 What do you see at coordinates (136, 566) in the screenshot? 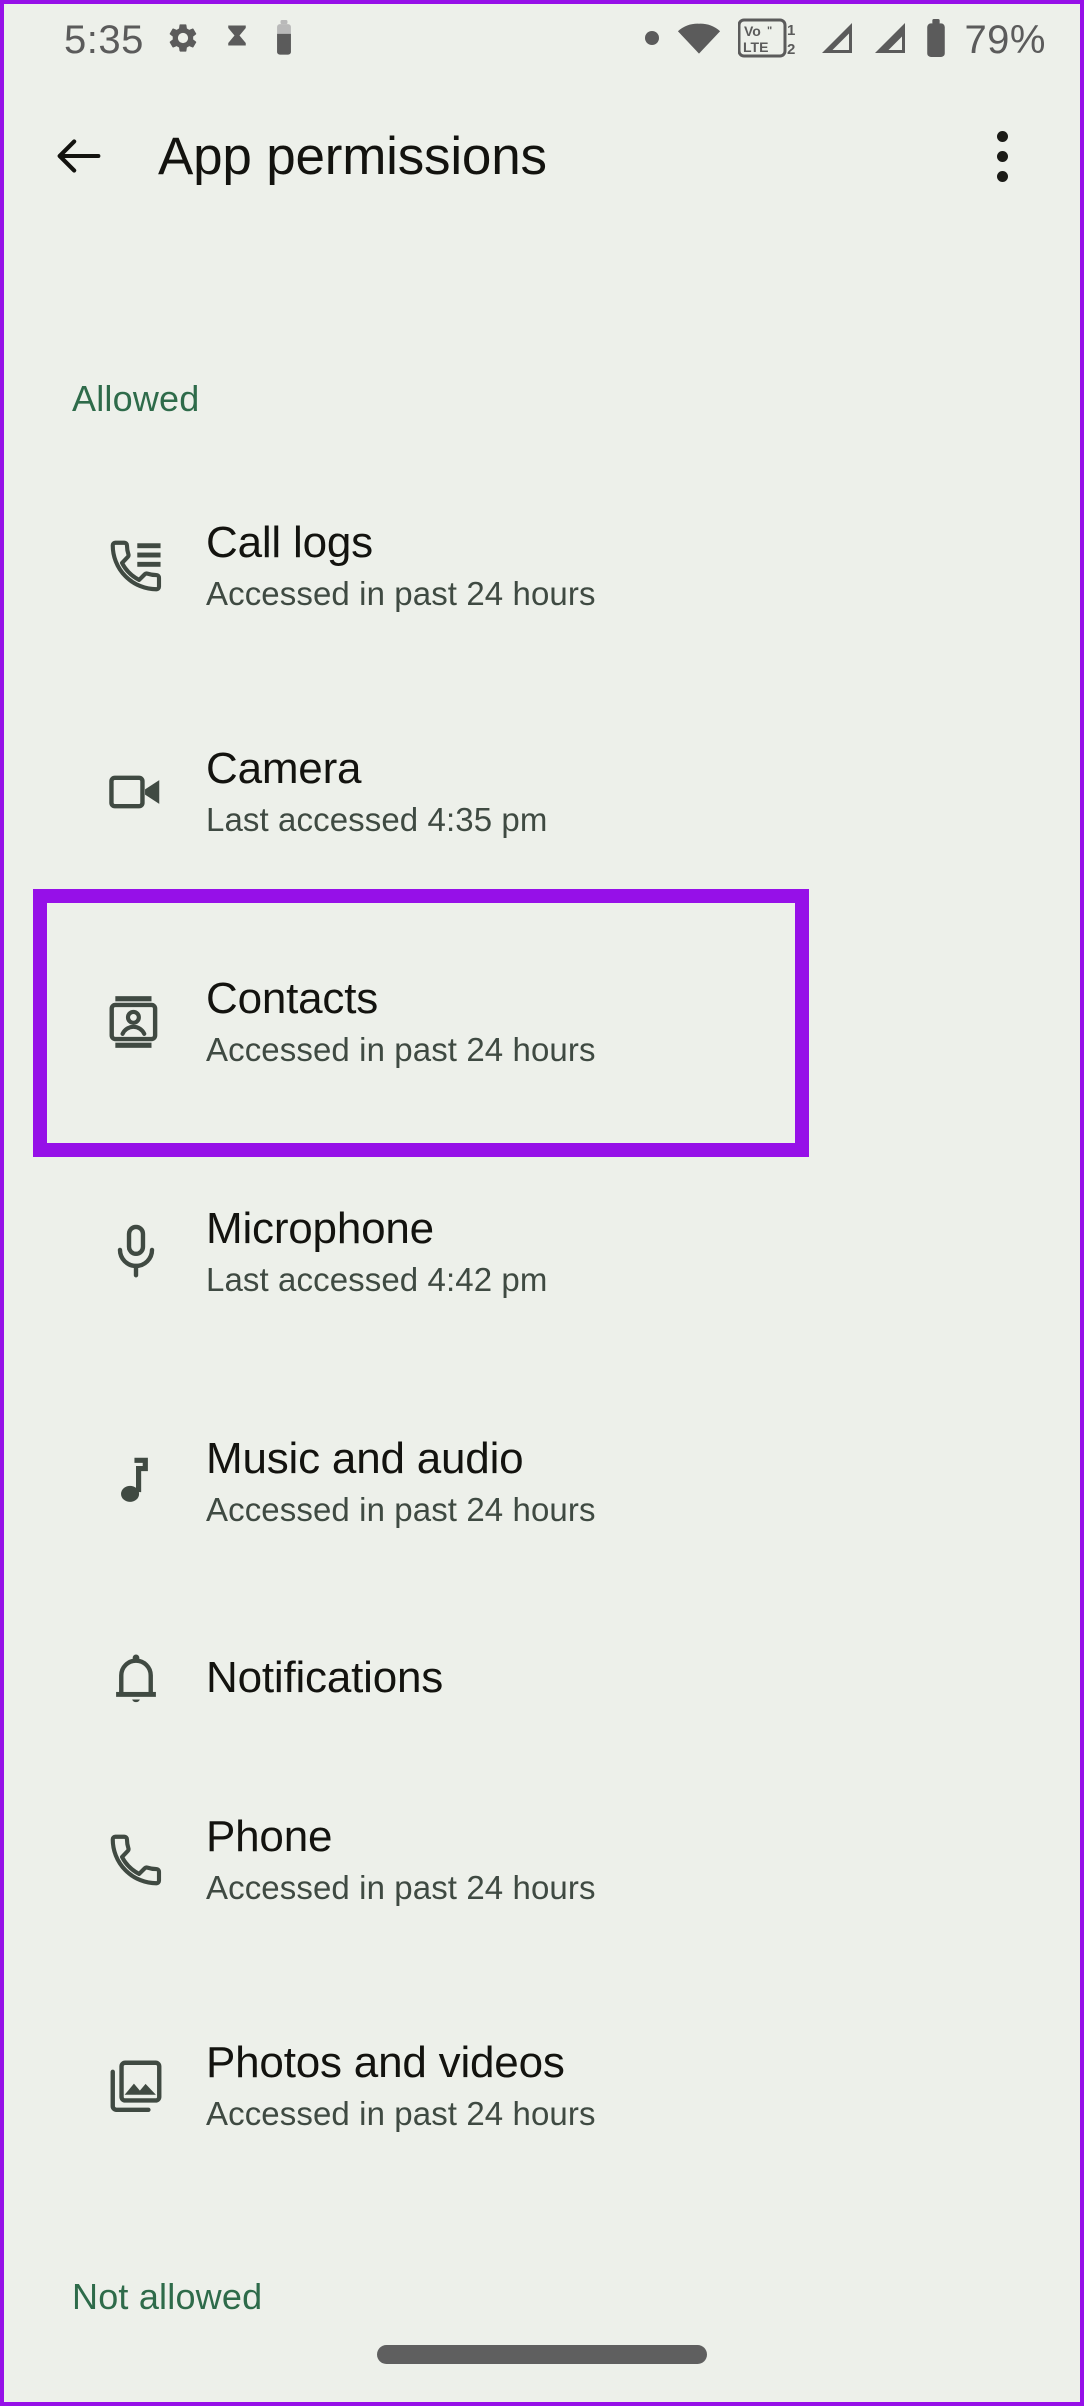
I see `call-logs-icon` at bounding box center [136, 566].